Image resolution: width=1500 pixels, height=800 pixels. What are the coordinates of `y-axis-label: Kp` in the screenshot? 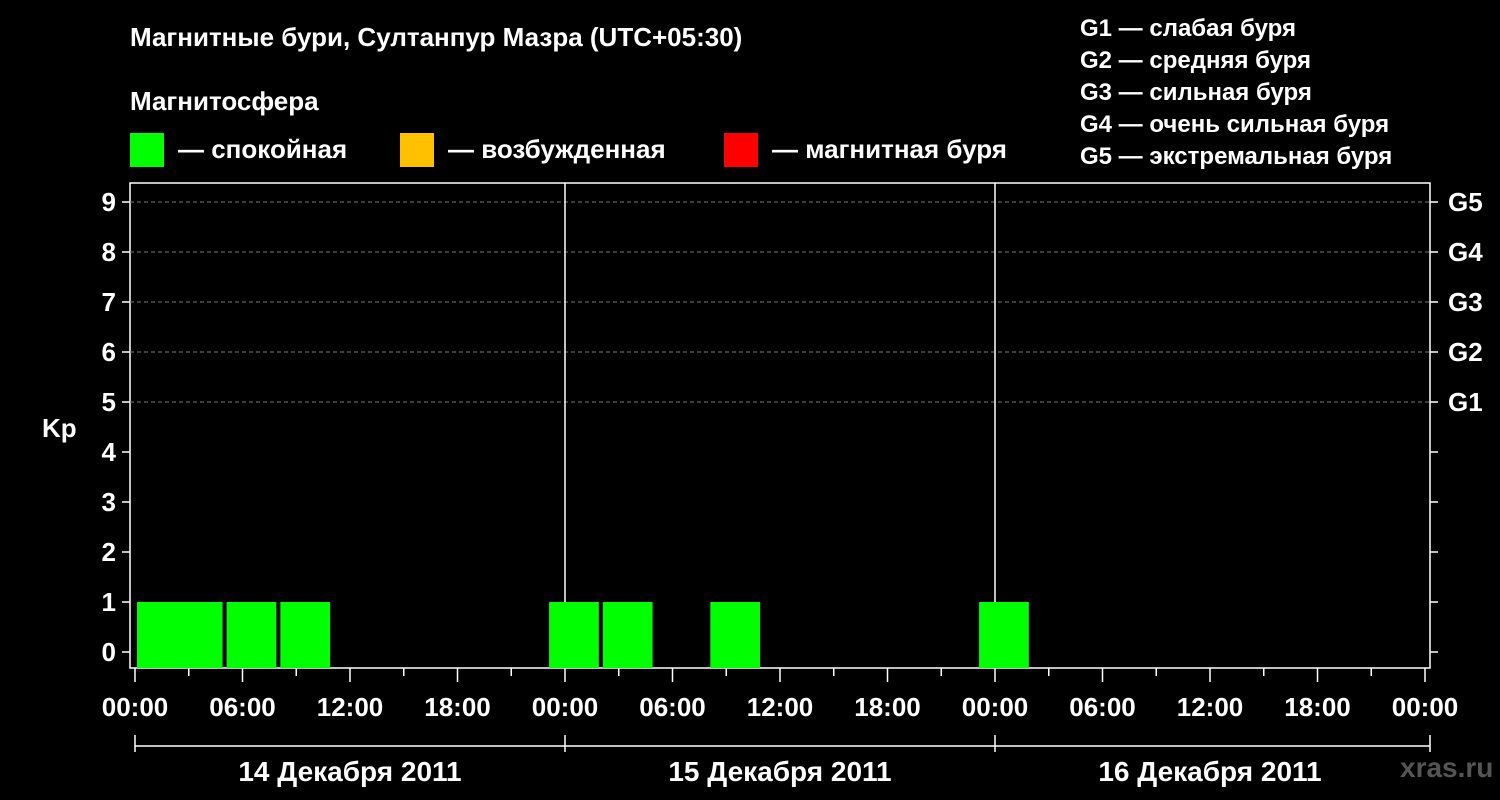 It's located at (59, 428).